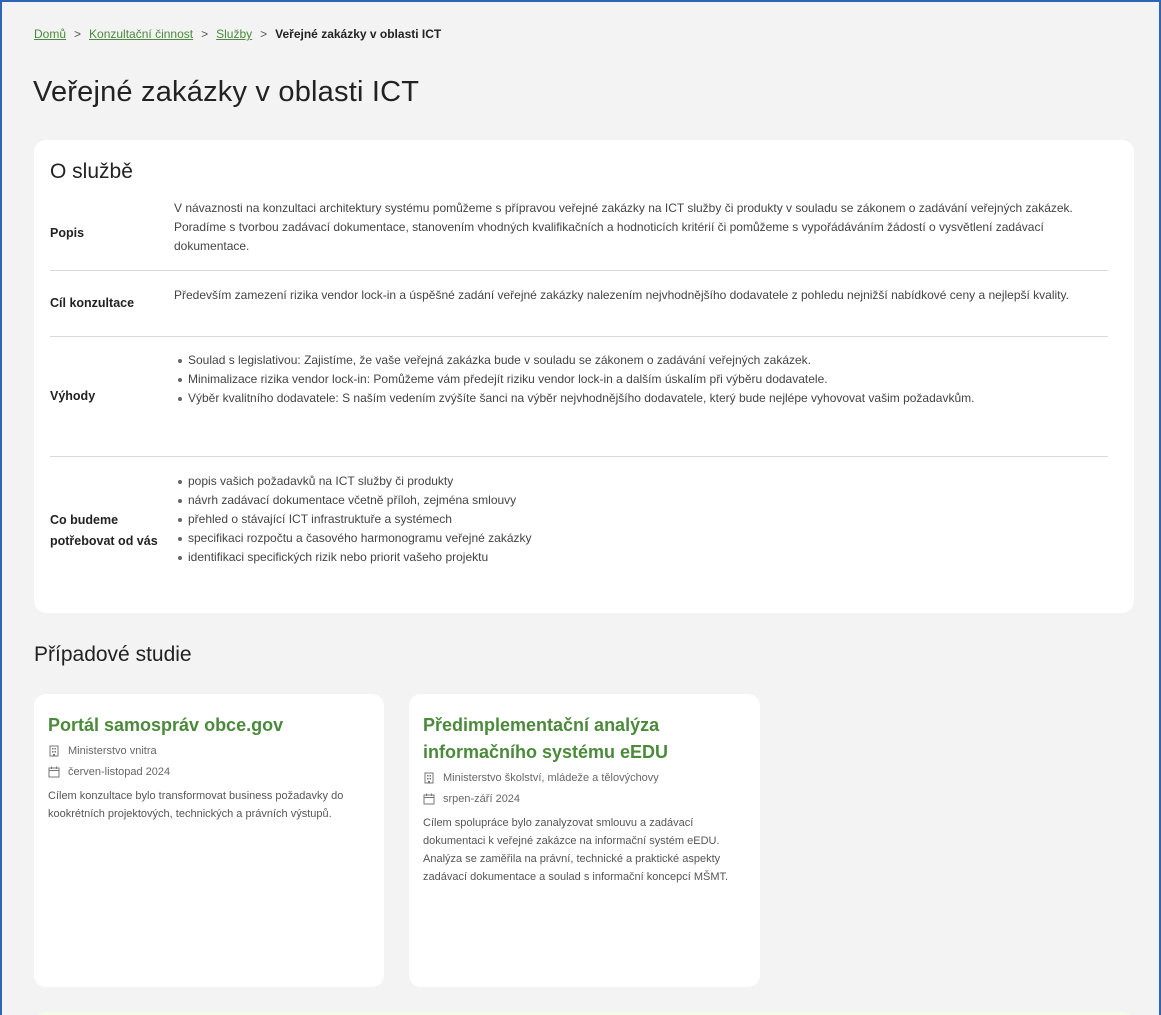 Image resolution: width=1161 pixels, height=1015 pixels. What do you see at coordinates (73, 396) in the screenshot?
I see `benefits-label: Výhody` at bounding box center [73, 396].